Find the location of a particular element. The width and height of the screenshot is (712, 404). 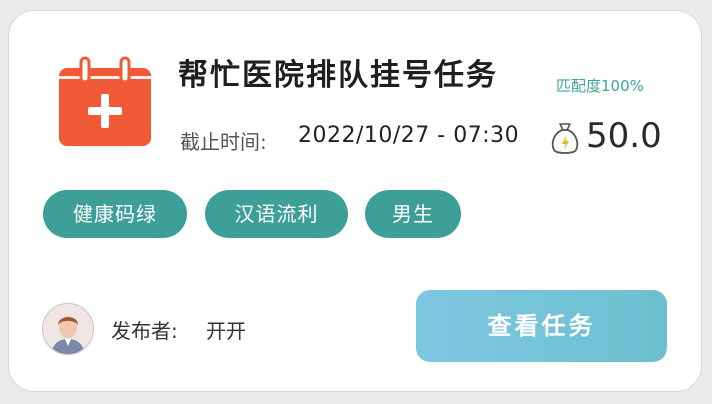

money-bag-icon is located at coordinates (565, 138).